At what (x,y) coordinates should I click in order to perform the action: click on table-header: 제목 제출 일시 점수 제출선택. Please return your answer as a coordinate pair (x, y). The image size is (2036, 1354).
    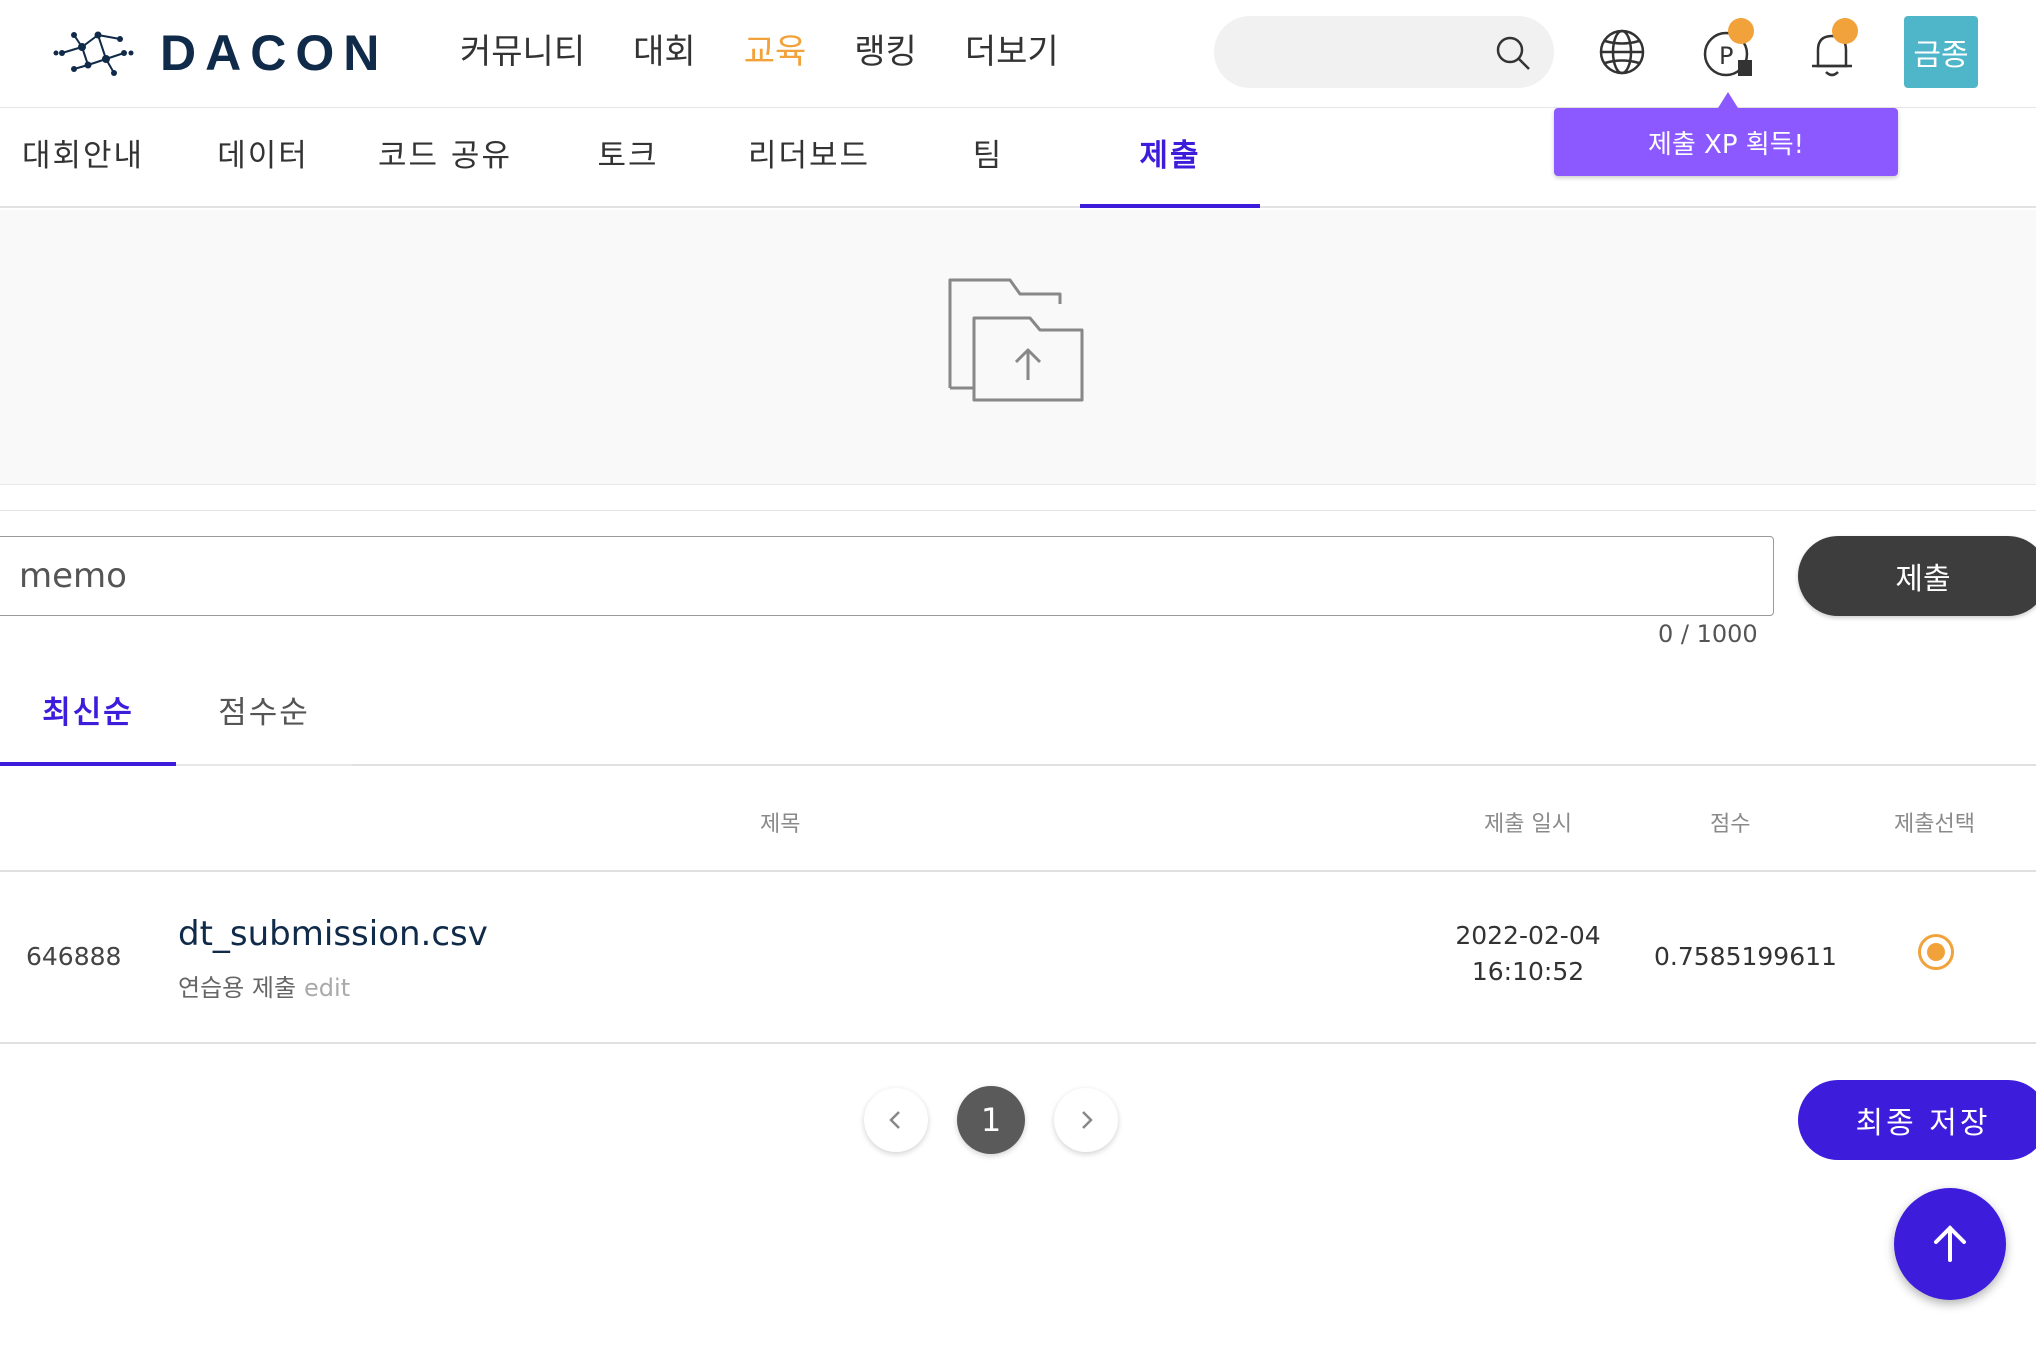
    Looking at the image, I should click on (1018, 820).